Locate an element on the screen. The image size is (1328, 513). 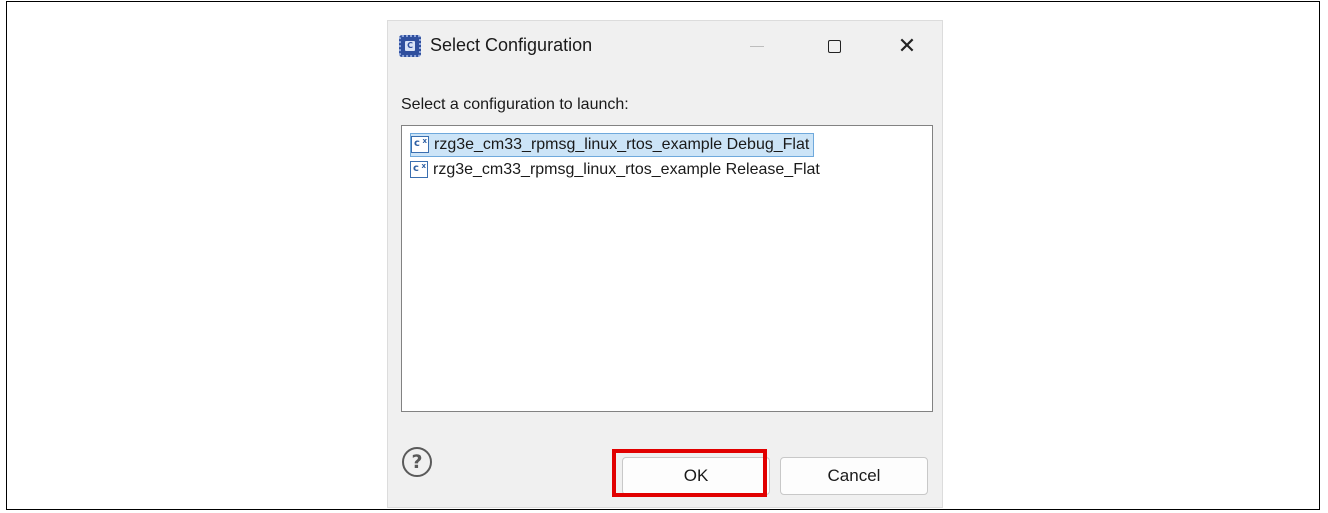
cancel-button: Cancel is located at coordinates (854, 476).